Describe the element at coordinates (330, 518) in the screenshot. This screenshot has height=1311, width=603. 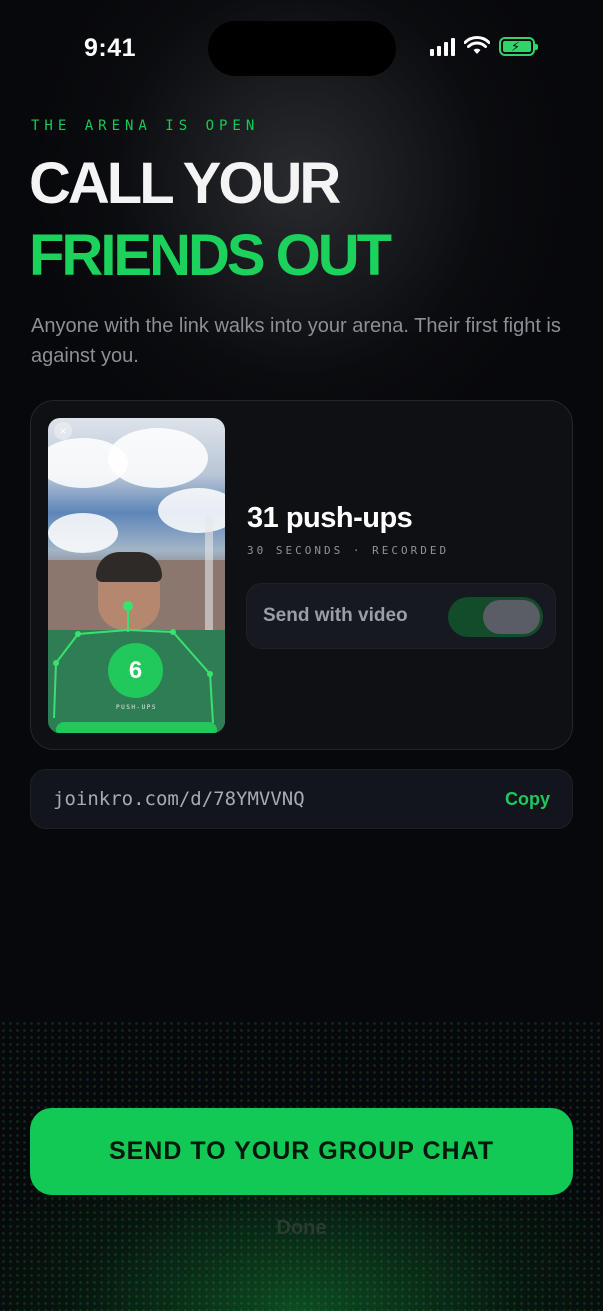
I see `result-title: 31 push-ups` at that location.